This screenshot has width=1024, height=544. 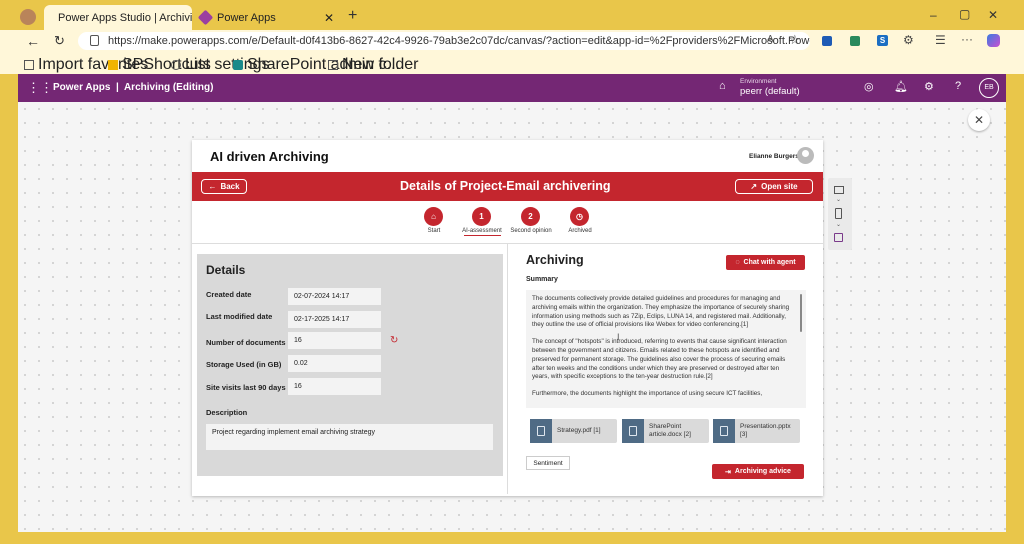 I want to click on minimize-button: –, so click(x=933, y=15).